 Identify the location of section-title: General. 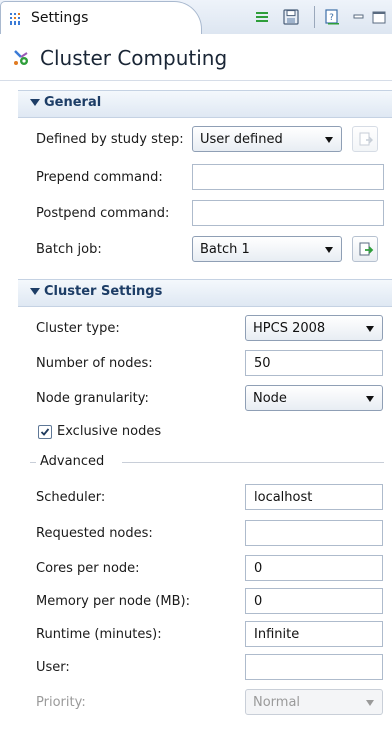
(73, 102).